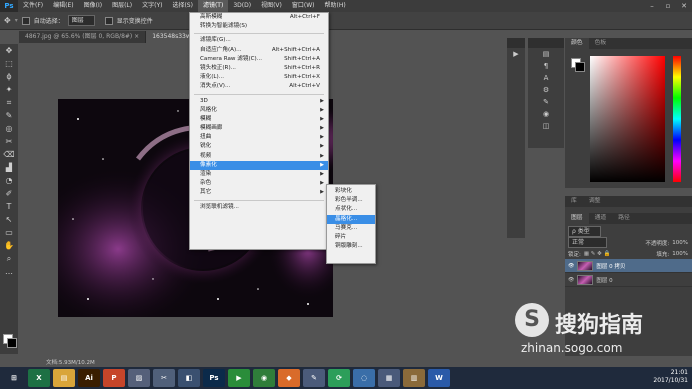 The width and height of the screenshot is (692, 389). I want to click on tab-paths: 路径, so click(624, 218).